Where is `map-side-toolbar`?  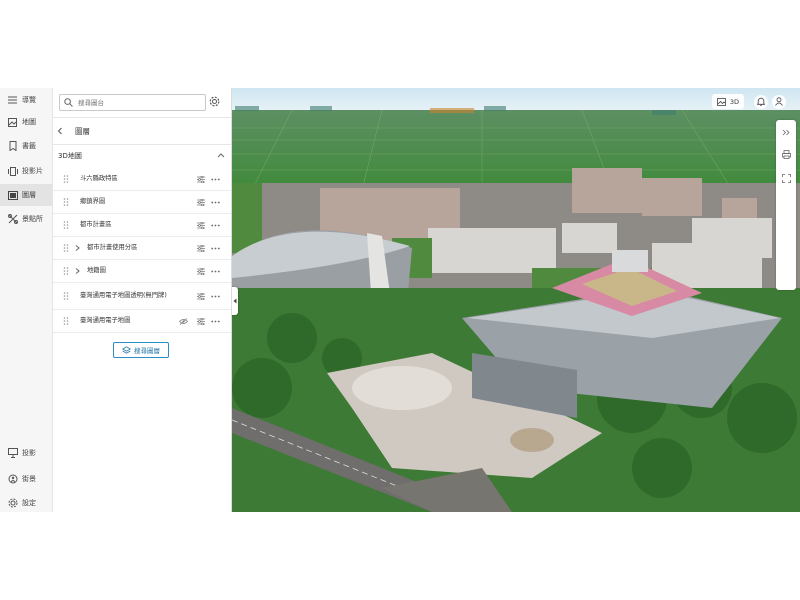
map-side-toolbar is located at coordinates (786, 205).